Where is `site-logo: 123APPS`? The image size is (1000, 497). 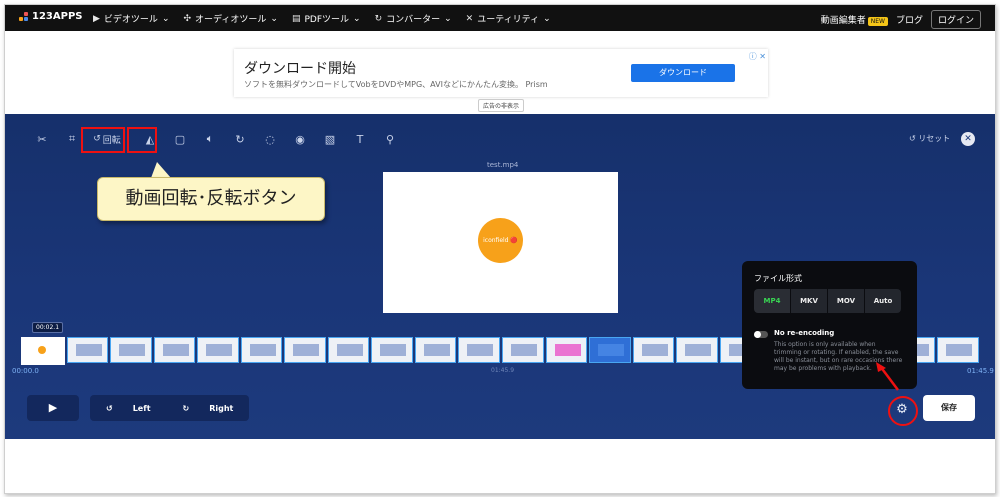 site-logo: 123APPS is located at coordinates (50, 16).